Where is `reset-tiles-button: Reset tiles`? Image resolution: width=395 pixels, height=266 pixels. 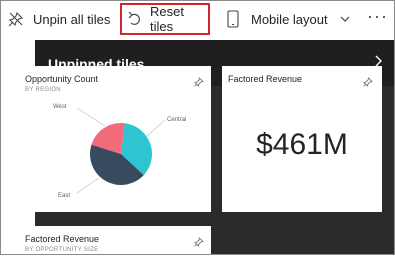 reset-tiles-button: Reset tiles is located at coordinates (165, 19).